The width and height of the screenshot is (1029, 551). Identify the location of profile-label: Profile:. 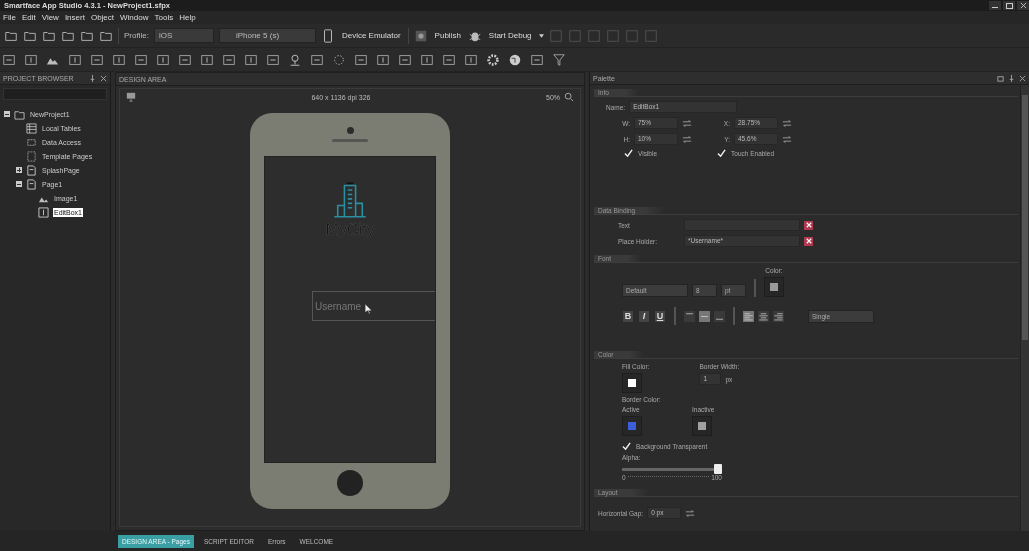
(136, 35).